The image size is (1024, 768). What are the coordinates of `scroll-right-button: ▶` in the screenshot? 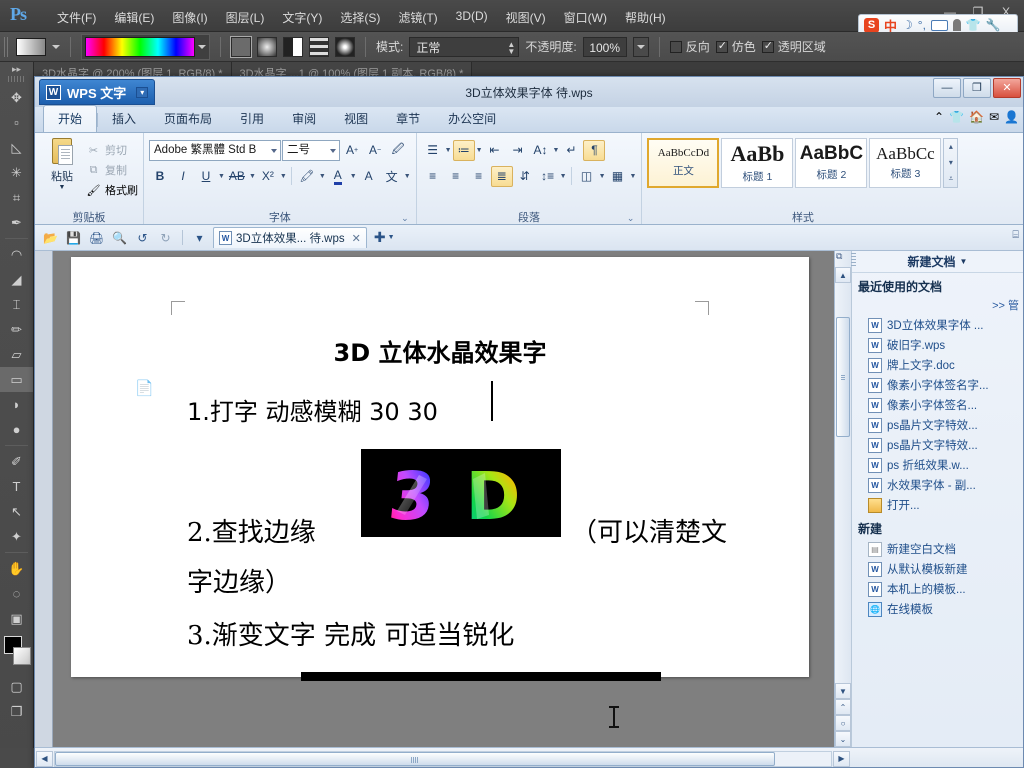 It's located at (841, 758).